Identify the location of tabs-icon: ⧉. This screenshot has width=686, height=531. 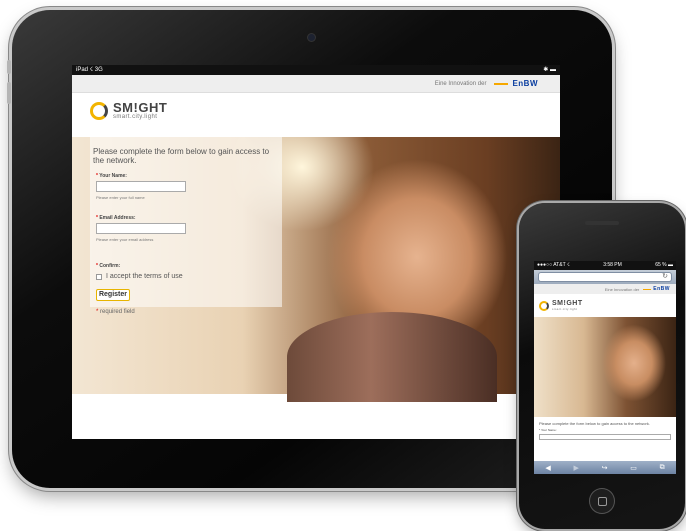
(662, 468).